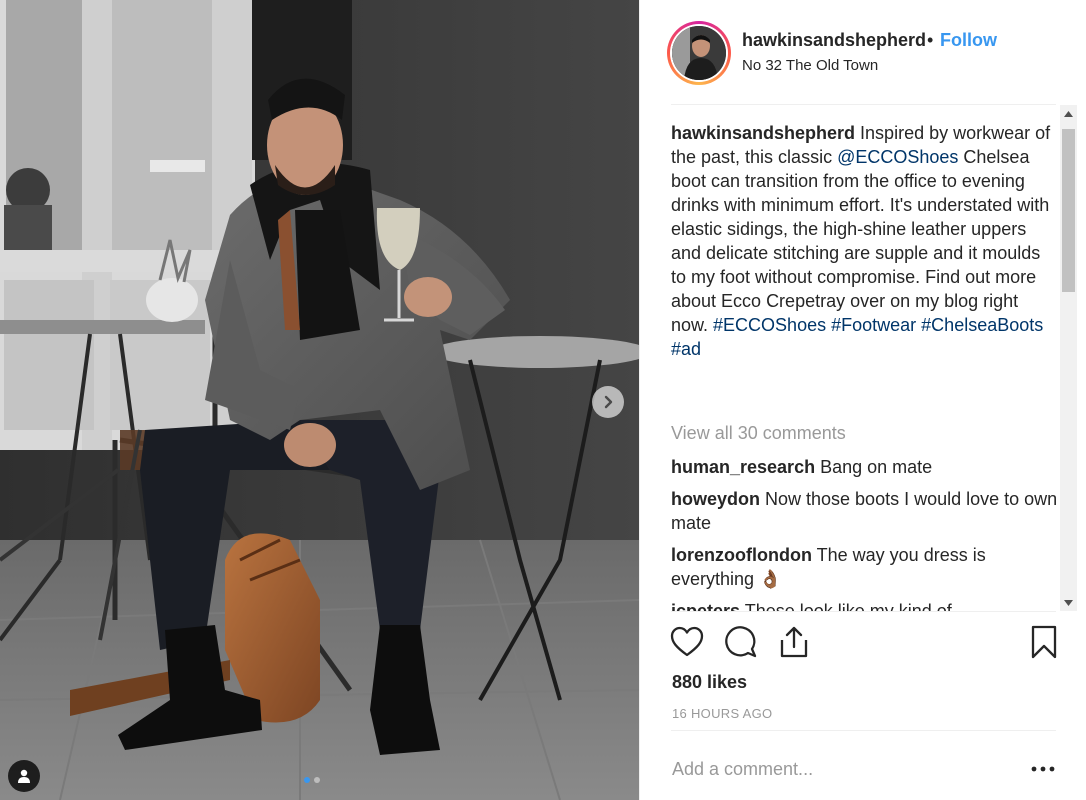 The image size is (1086, 800). Describe the element at coordinates (705, 606) in the screenshot. I see `comment-username: icpeters` at that location.